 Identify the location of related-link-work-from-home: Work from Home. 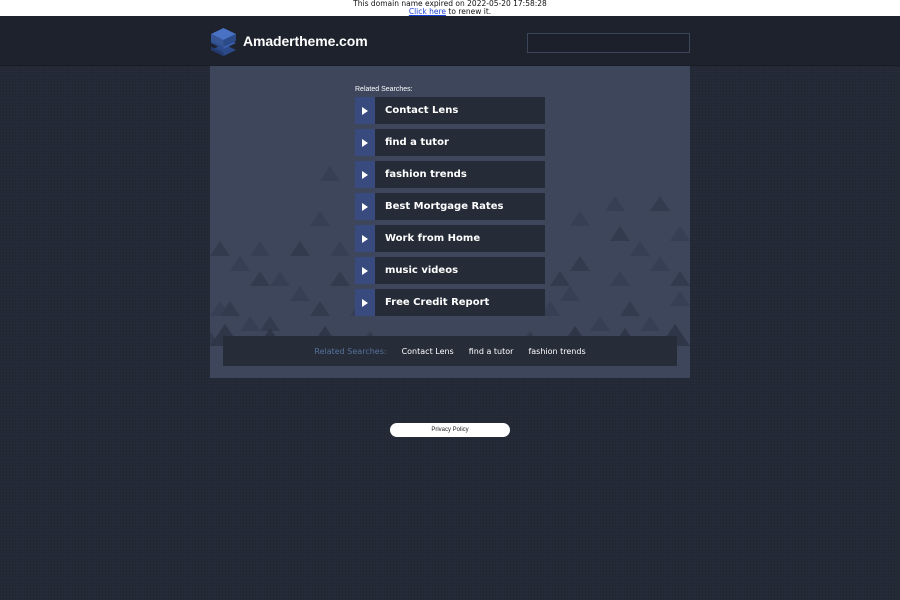
(450, 238).